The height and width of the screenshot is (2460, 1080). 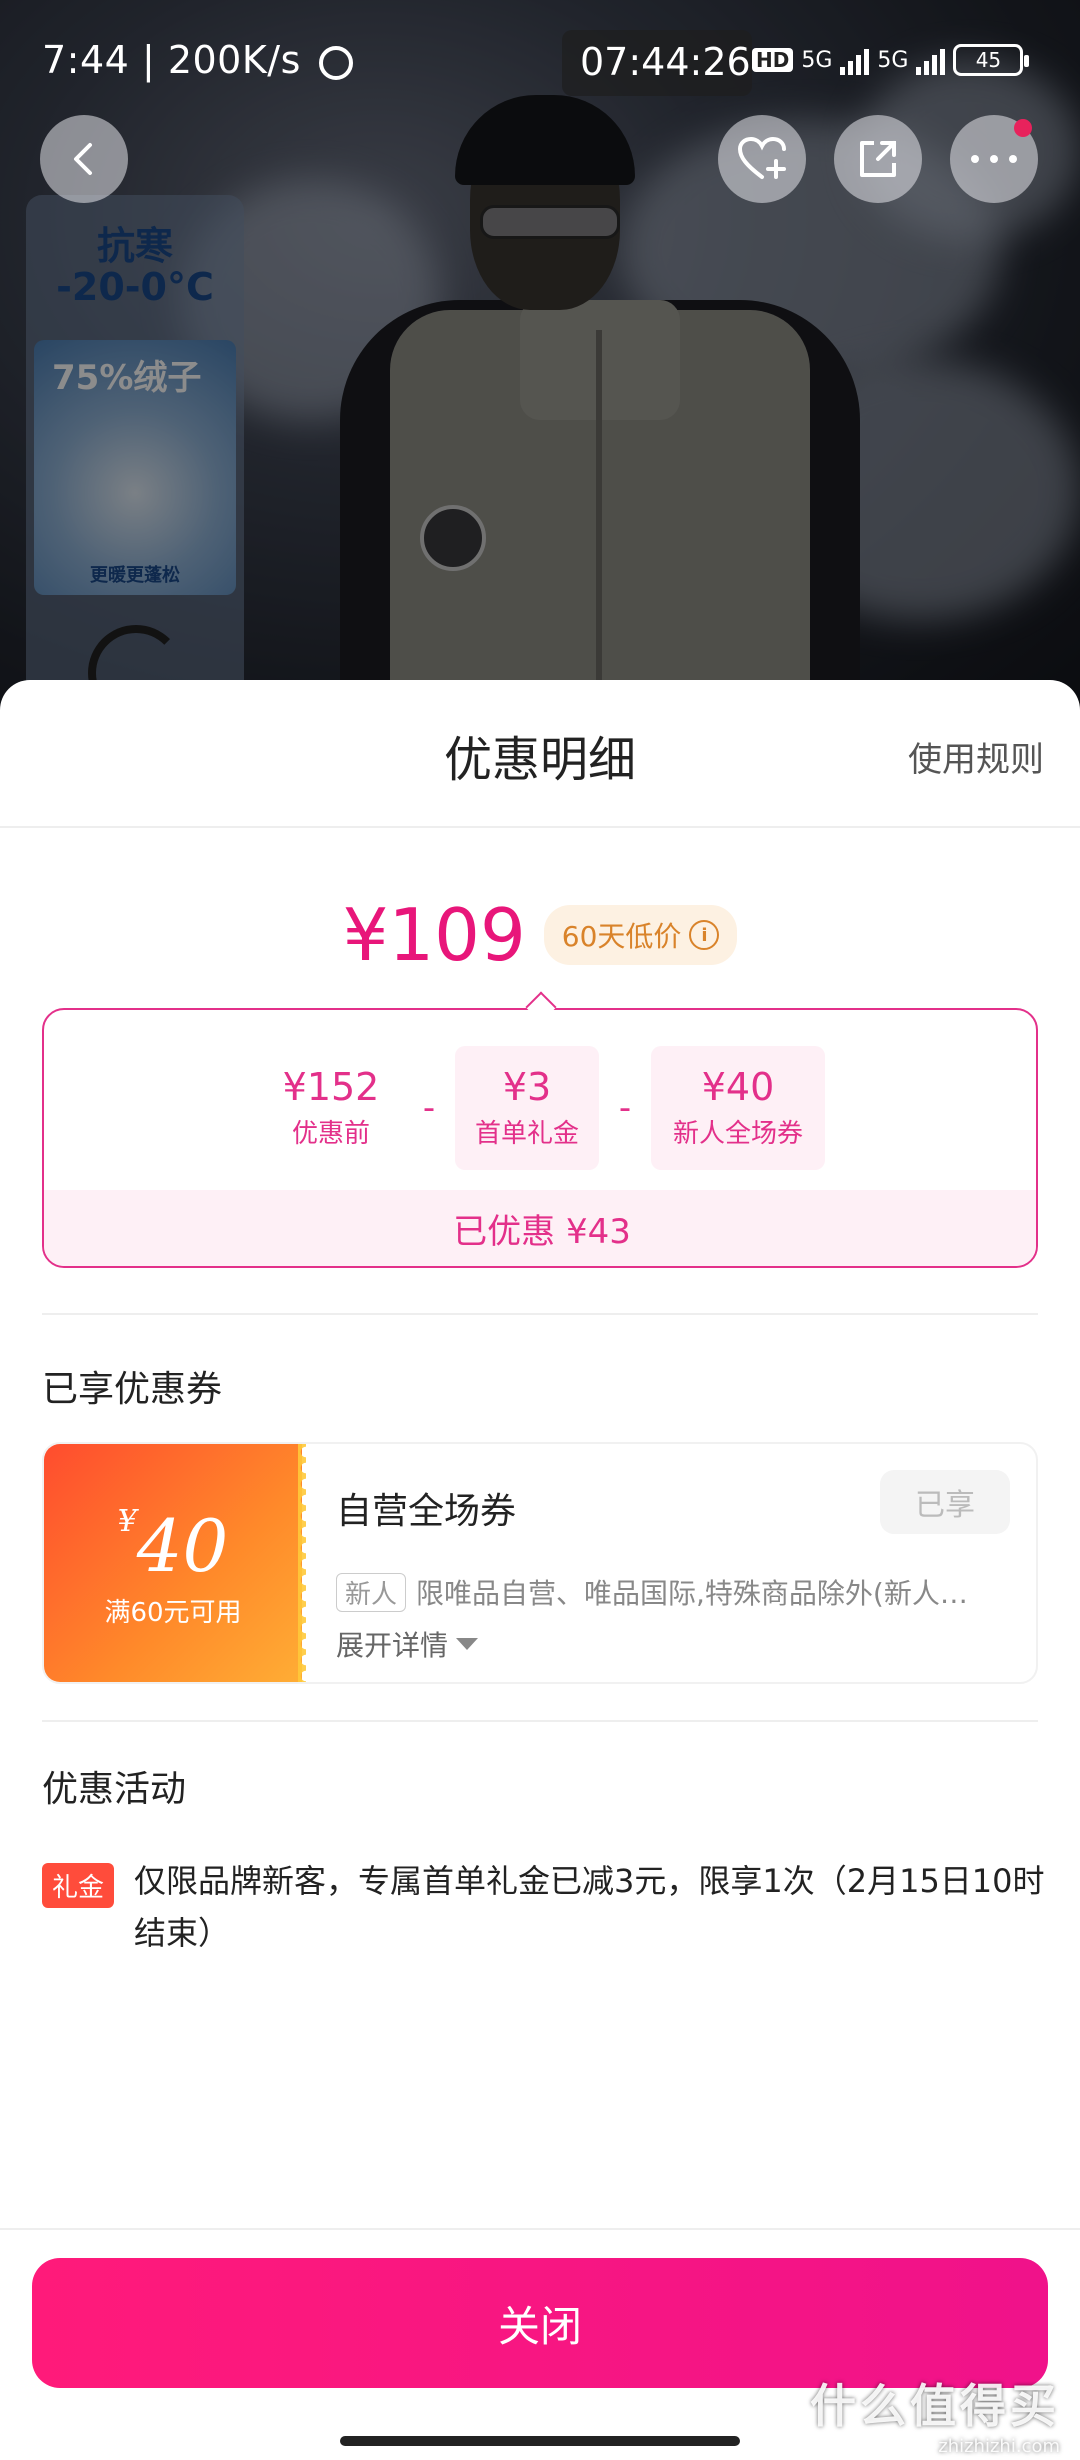 What do you see at coordinates (665, 62) in the screenshot?
I see `status-clock: 07:44:26` at bounding box center [665, 62].